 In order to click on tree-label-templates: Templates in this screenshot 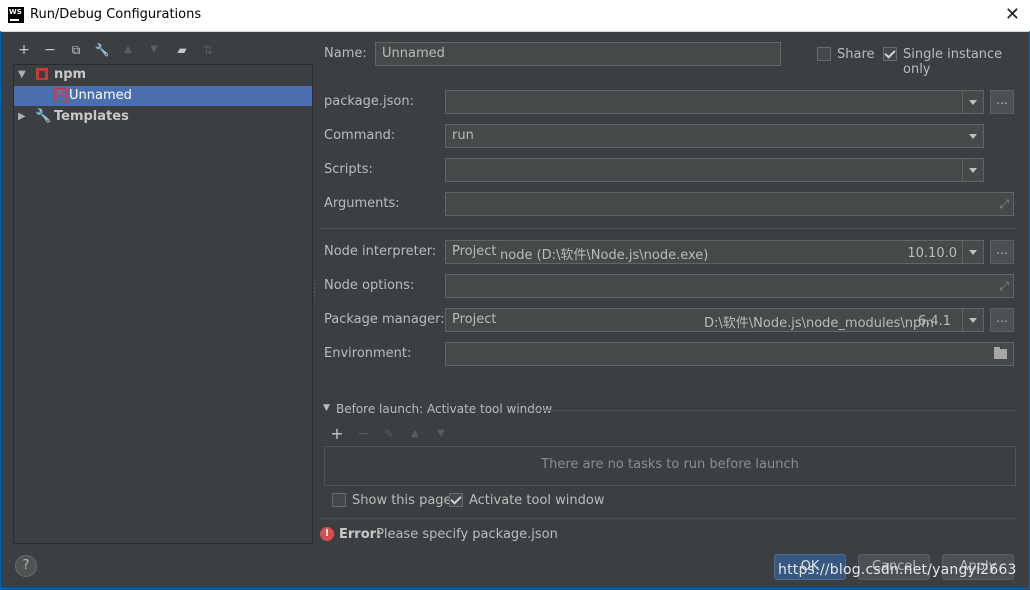, I will do `click(91, 116)`.